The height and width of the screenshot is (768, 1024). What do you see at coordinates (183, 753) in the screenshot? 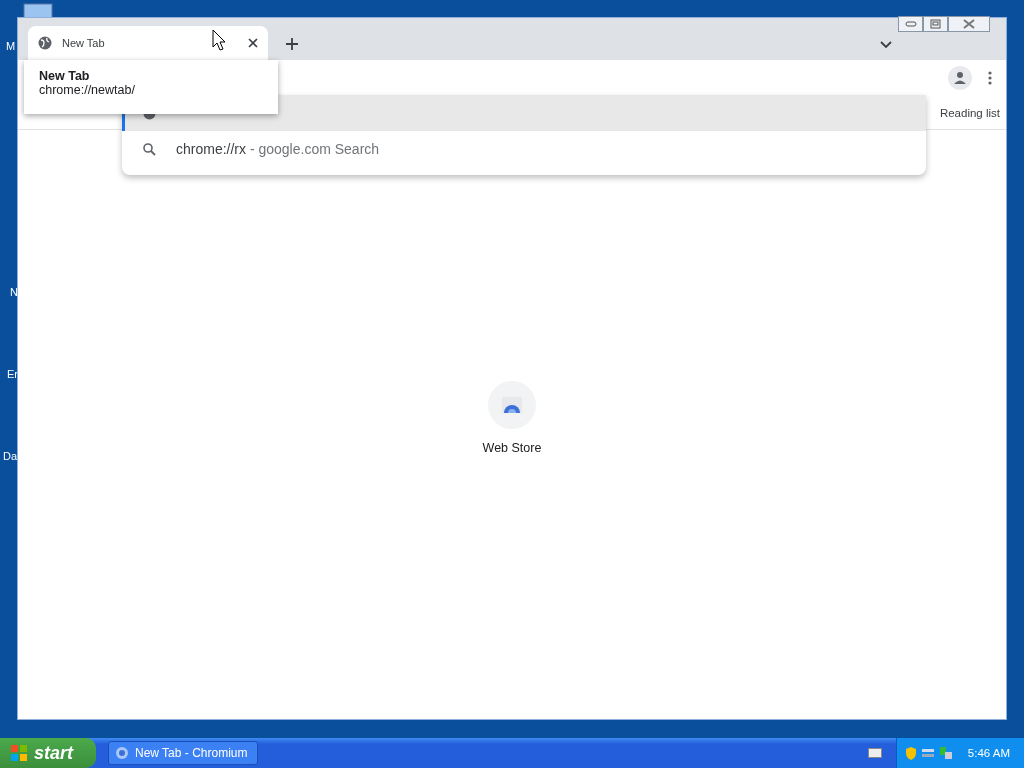
I see `taskbar-button: New Tab - Chromium` at bounding box center [183, 753].